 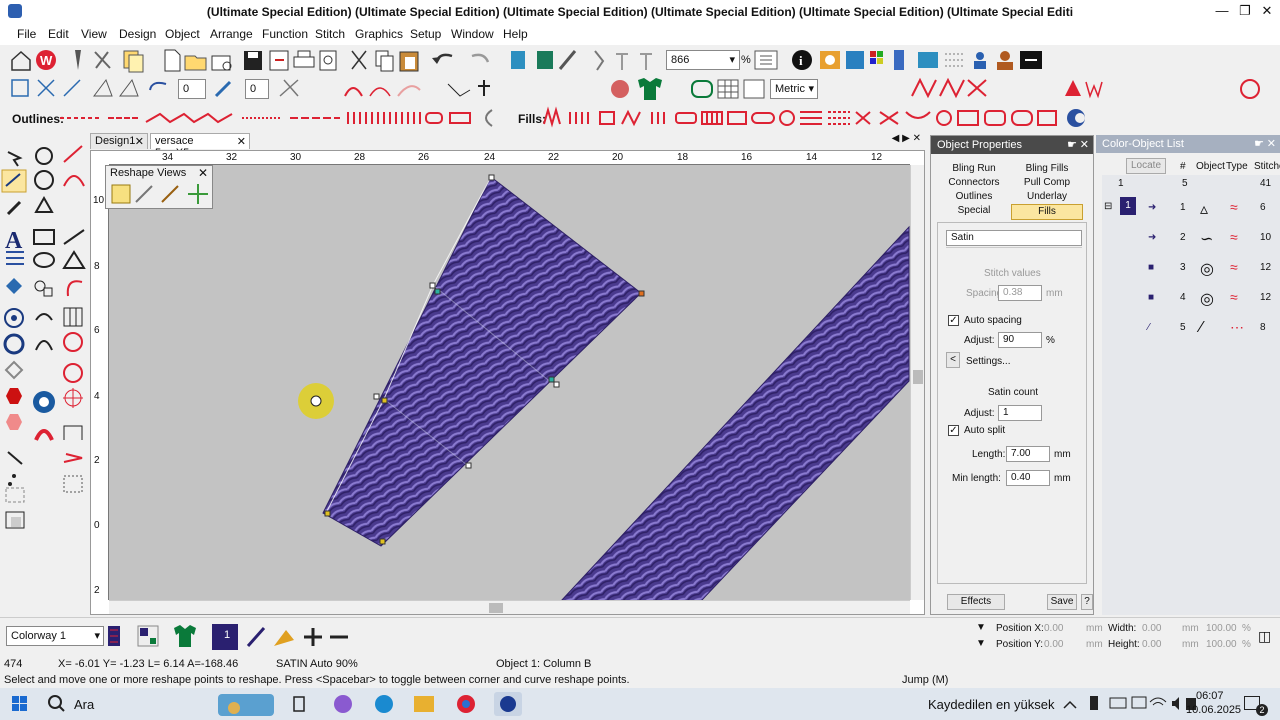 What do you see at coordinates (977, 88) in the screenshot?
I see `cross-stitch-icon` at bounding box center [977, 88].